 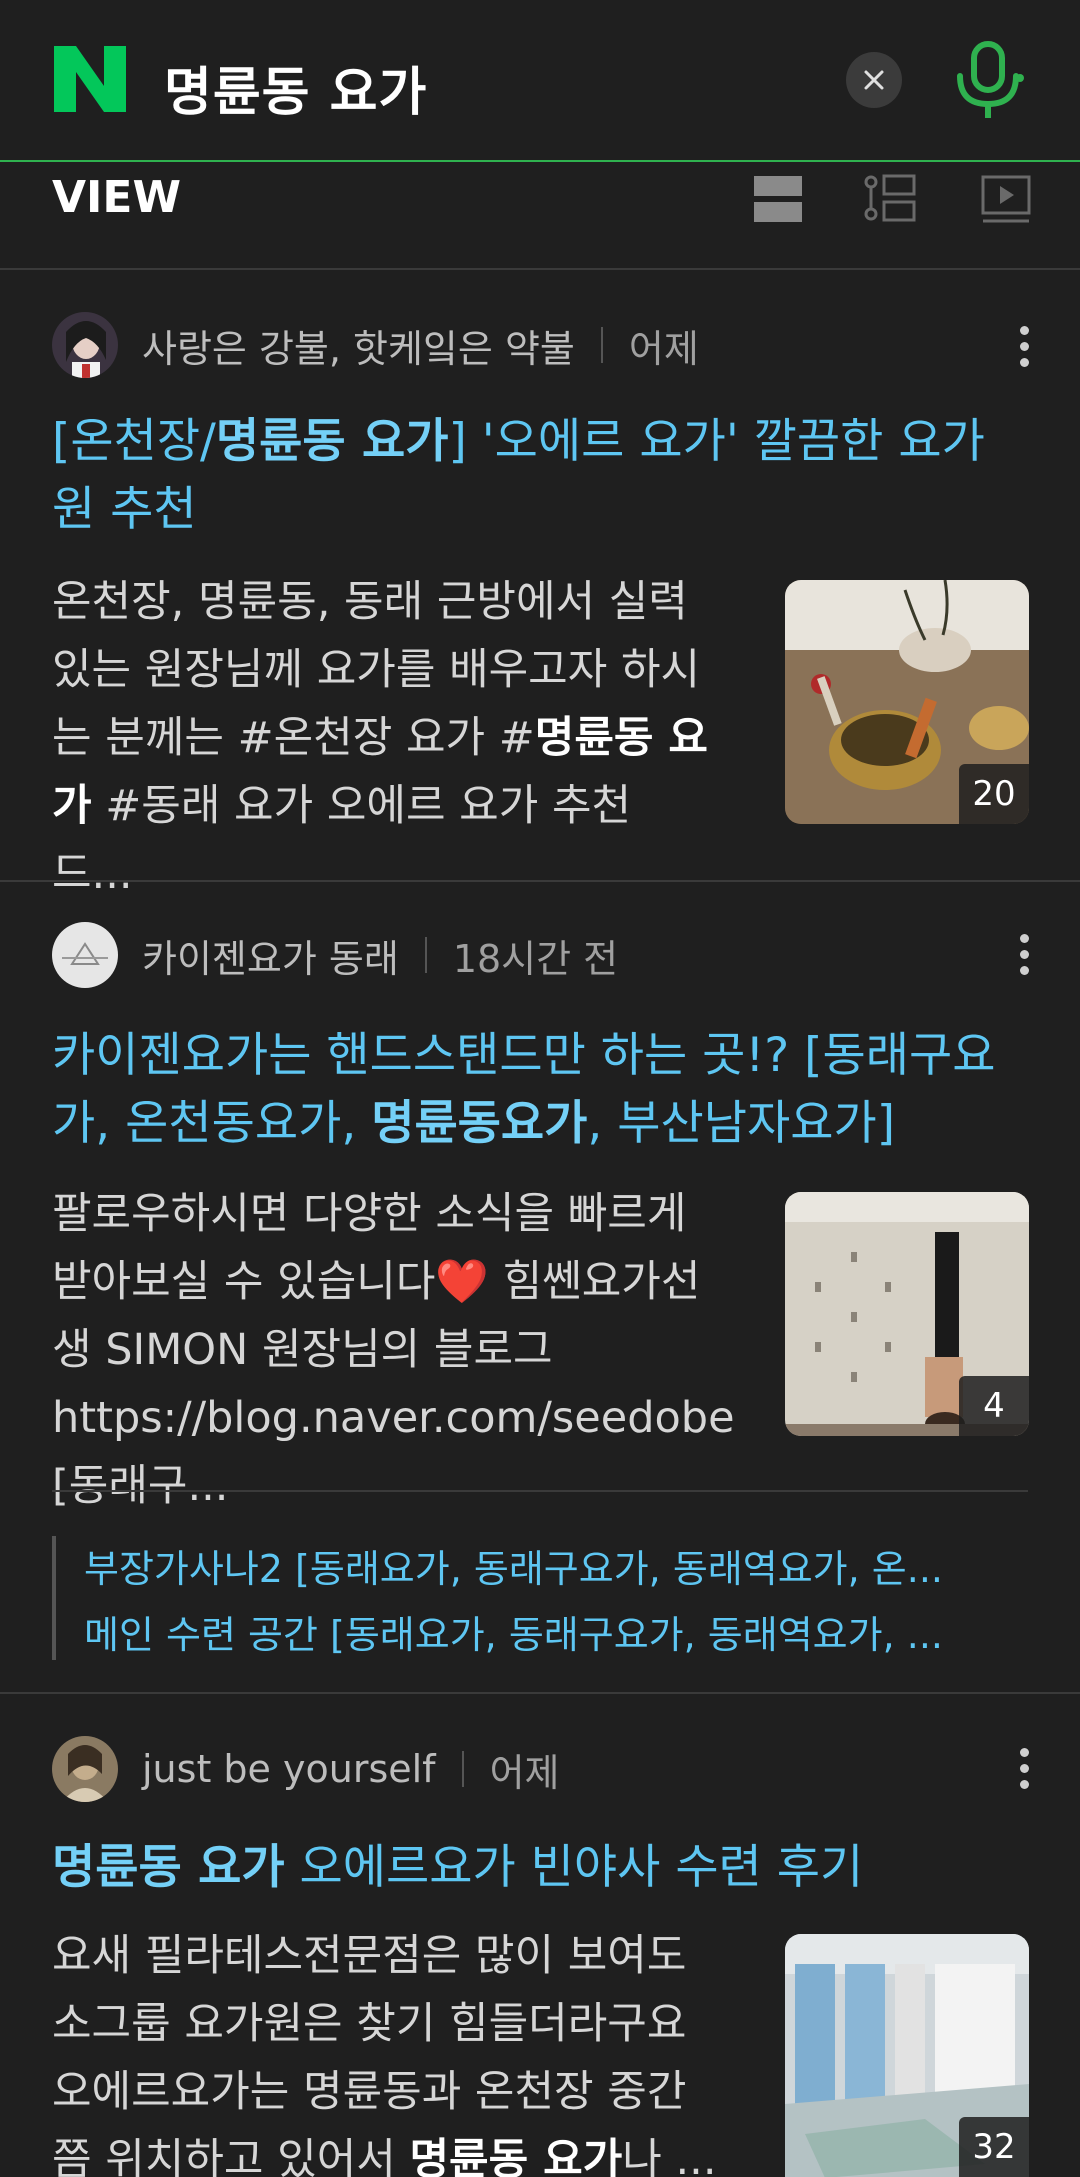 What do you see at coordinates (295, 87) in the screenshot?
I see `search-query: 명륜동 요가` at bounding box center [295, 87].